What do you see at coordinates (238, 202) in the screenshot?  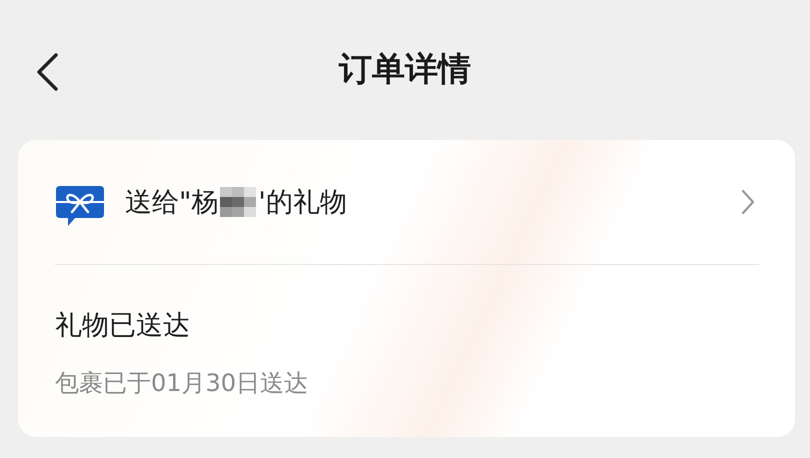 I see `pixelated-mosaic` at bounding box center [238, 202].